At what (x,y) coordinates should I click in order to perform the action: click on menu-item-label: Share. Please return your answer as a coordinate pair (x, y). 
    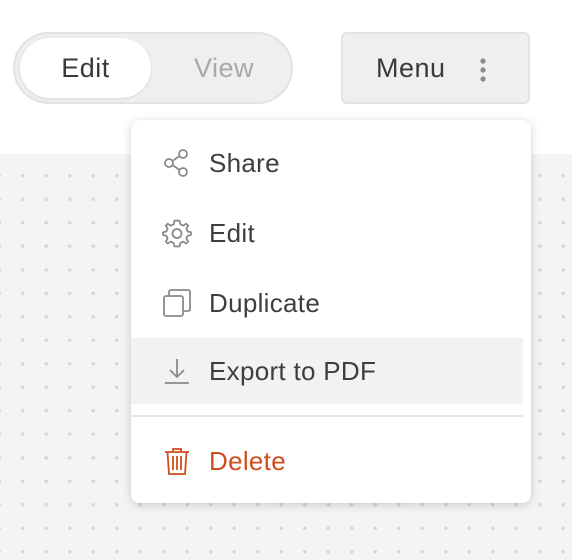
    Looking at the image, I should click on (244, 162).